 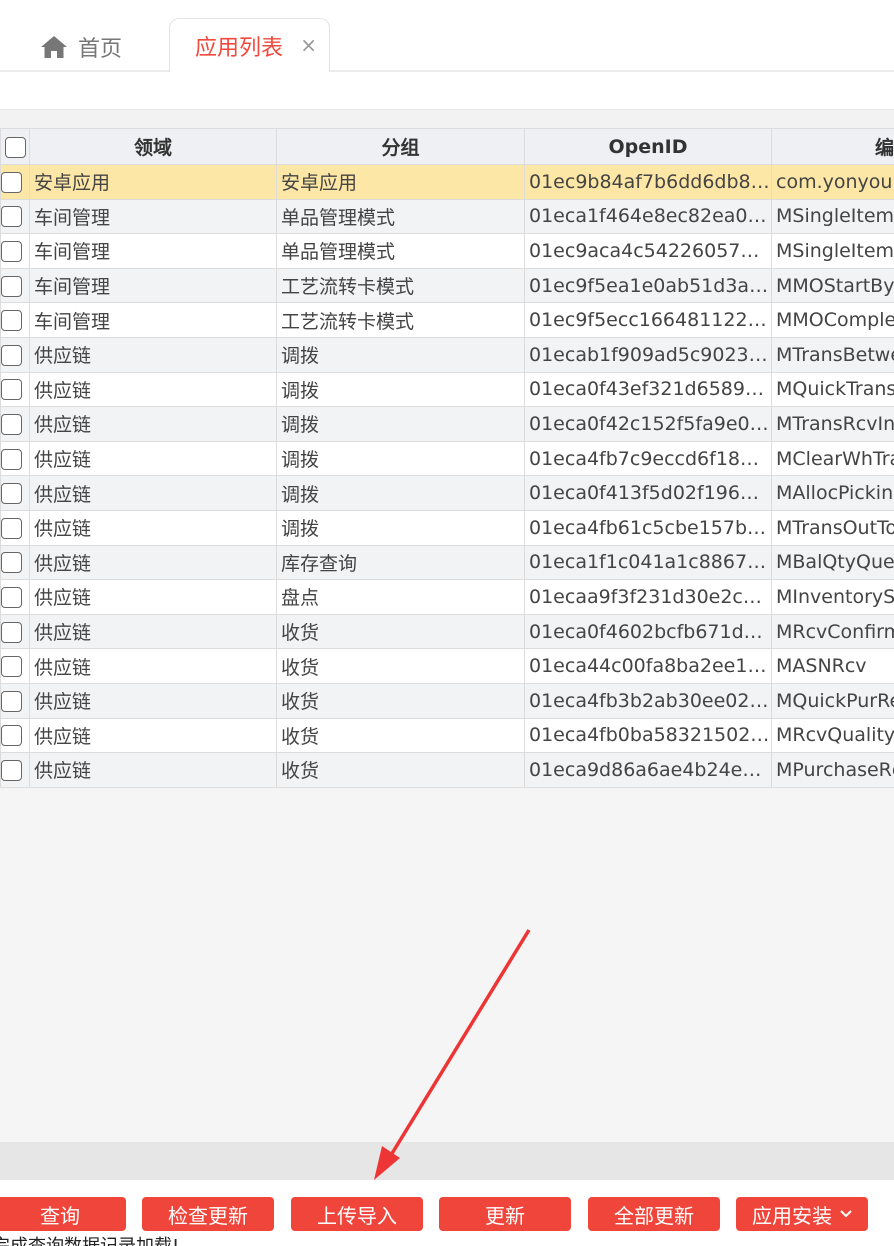 I want to click on tab-home: 首页, so click(x=81, y=47).